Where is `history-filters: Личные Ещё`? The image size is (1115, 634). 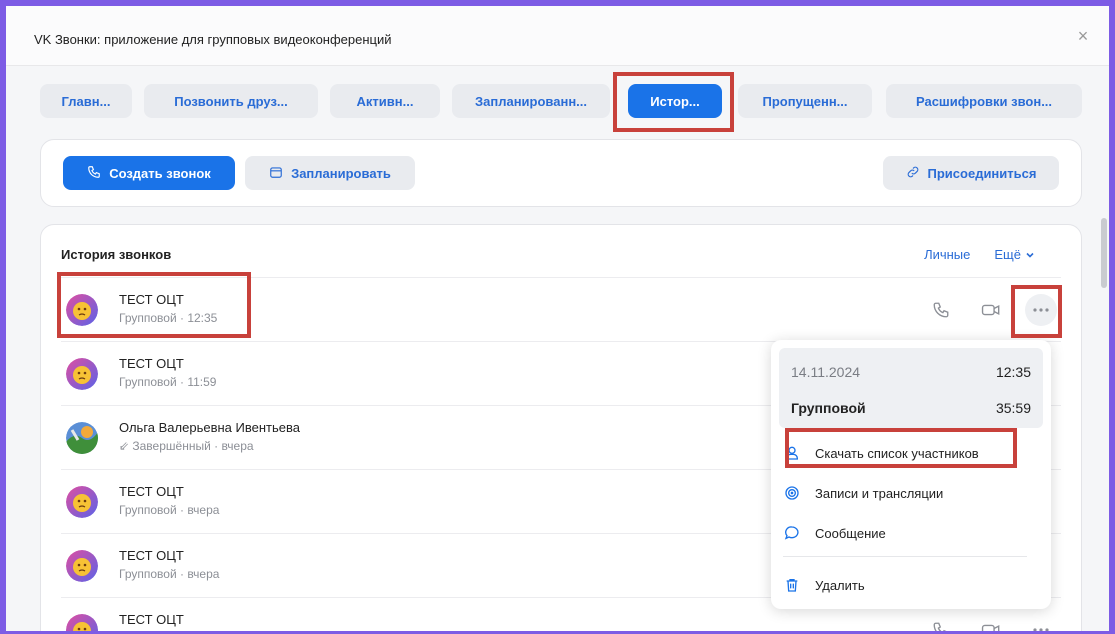
history-filters: Личные Ещё is located at coordinates (979, 254).